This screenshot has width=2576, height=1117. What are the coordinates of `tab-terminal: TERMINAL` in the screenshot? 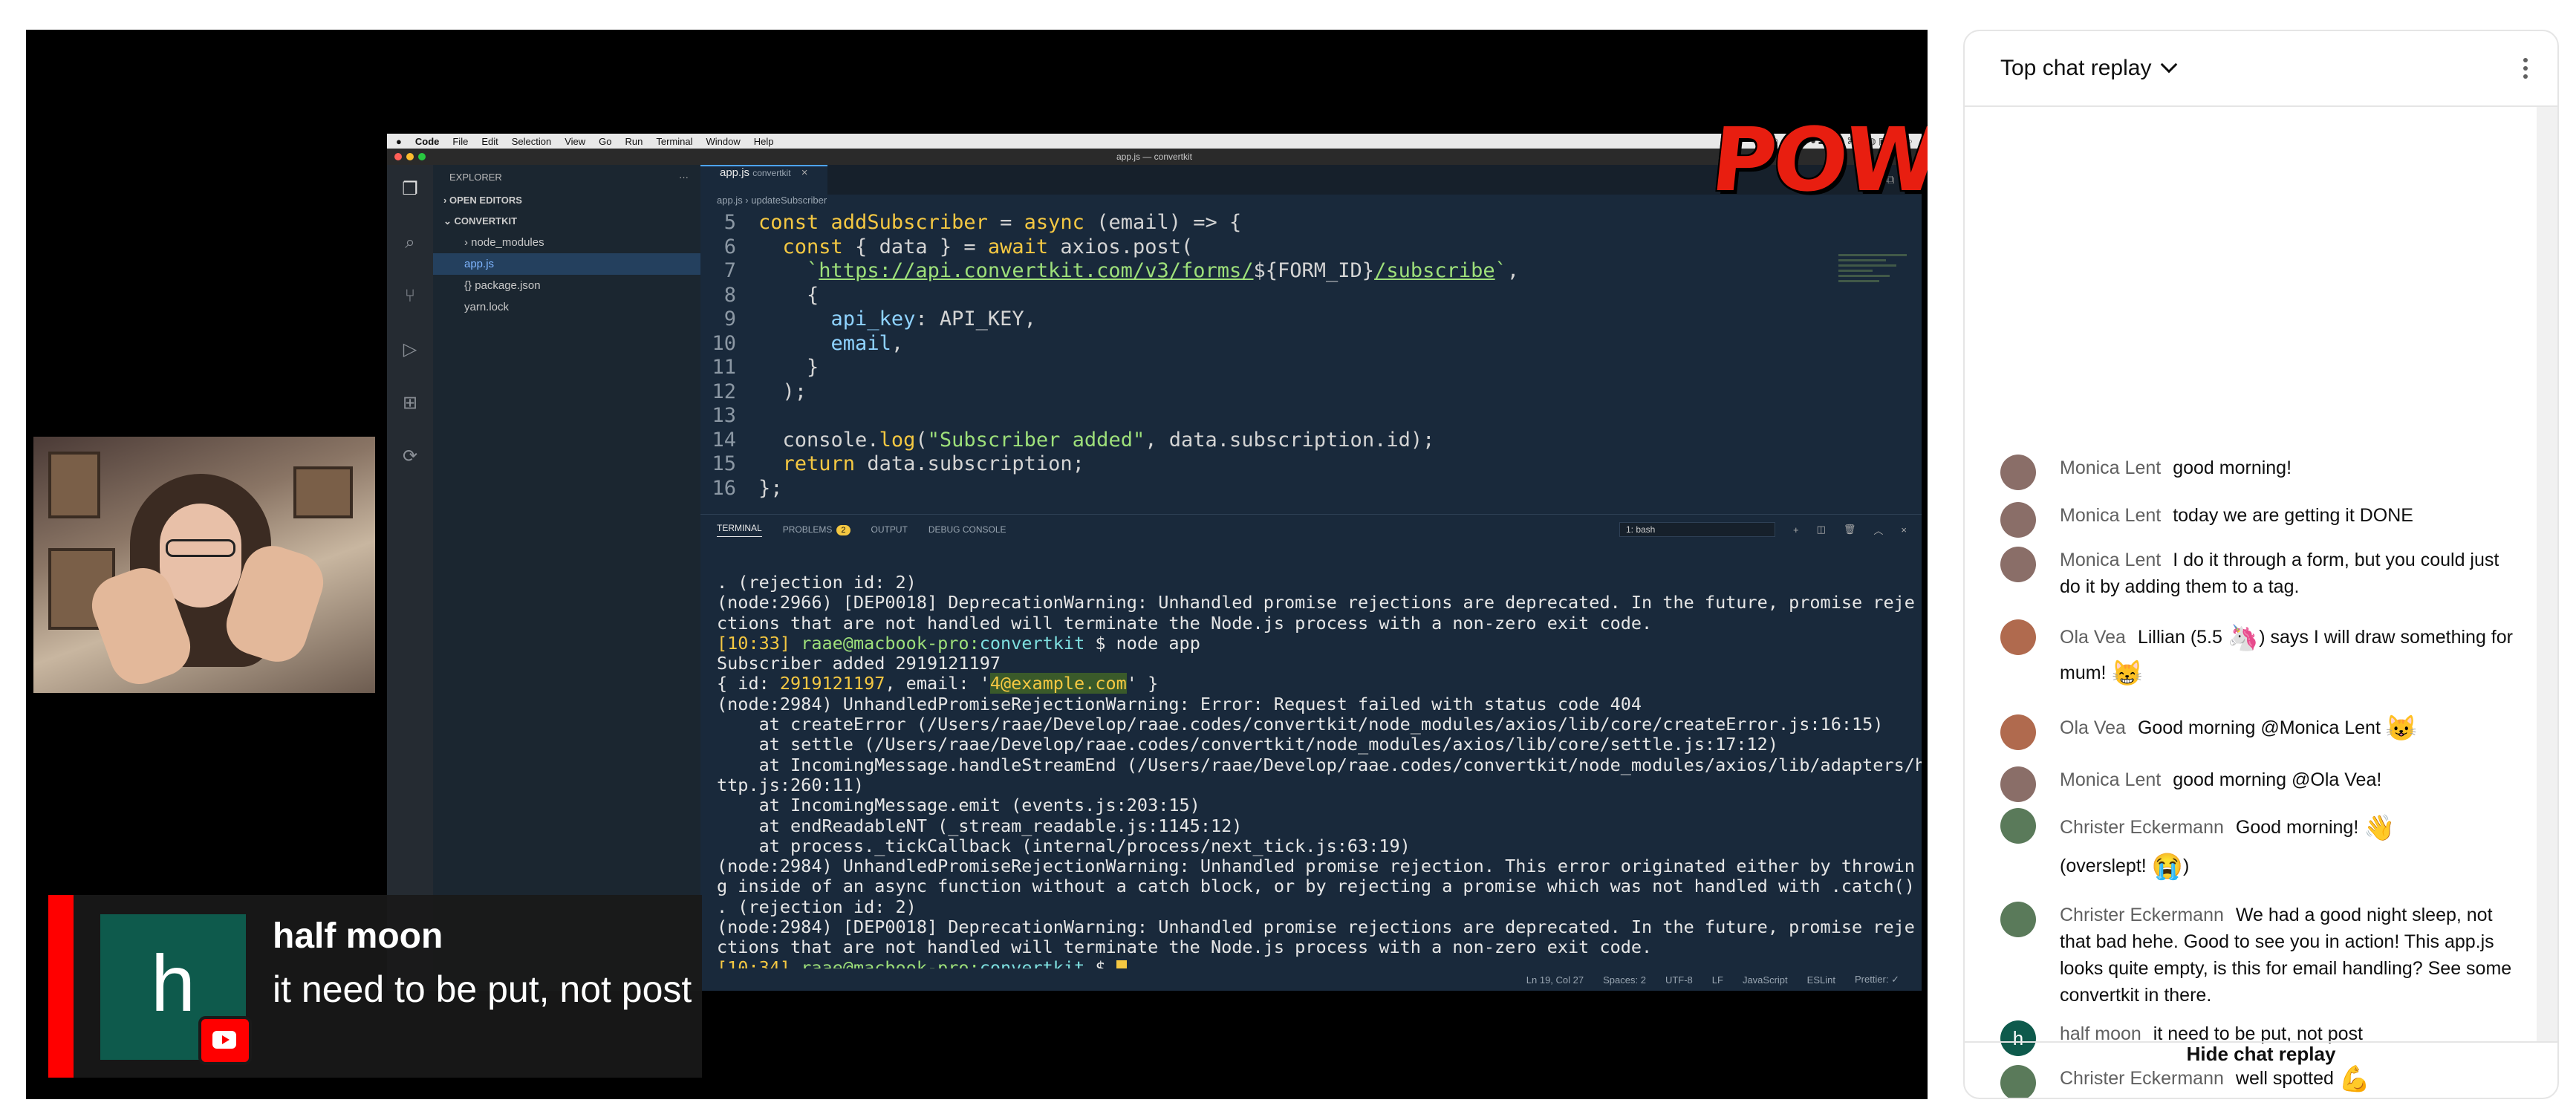 It's located at (739, 530).